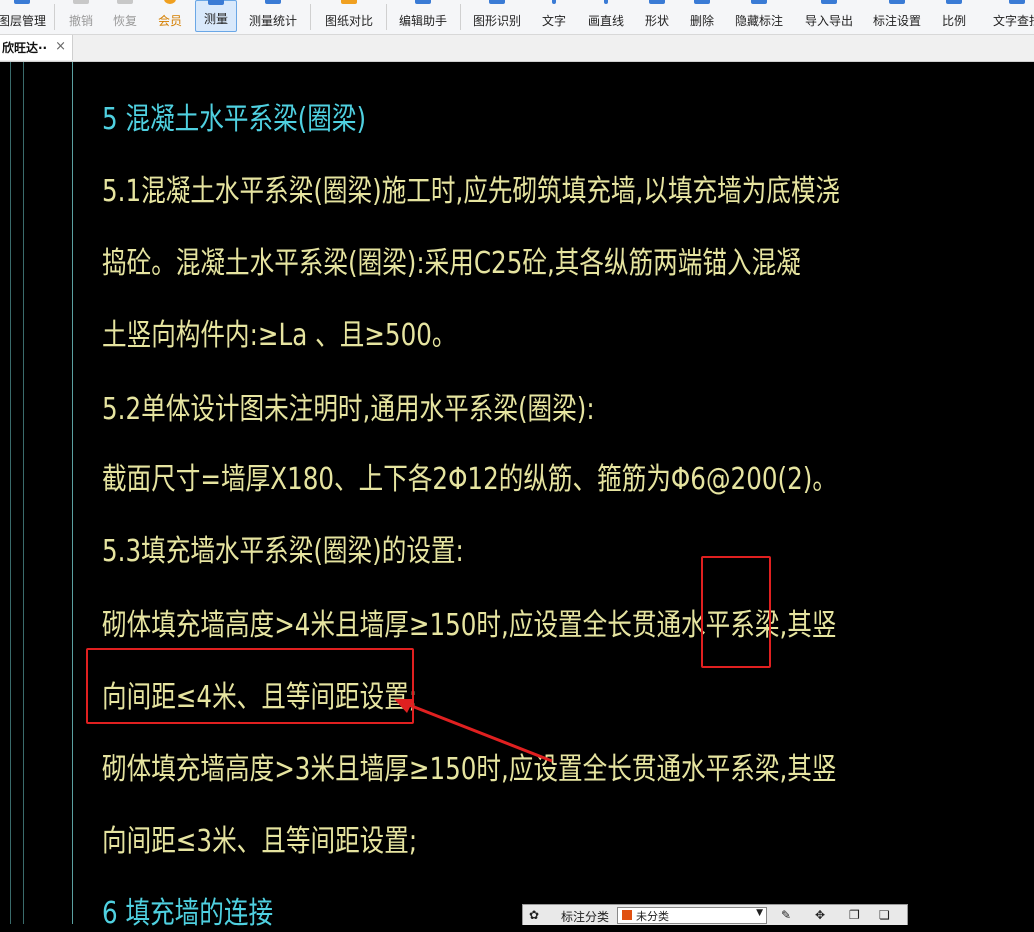  Describe the element at coordinates (1012, 16) in the screenshot. I see `text-search-button: 文字查找` at that location.